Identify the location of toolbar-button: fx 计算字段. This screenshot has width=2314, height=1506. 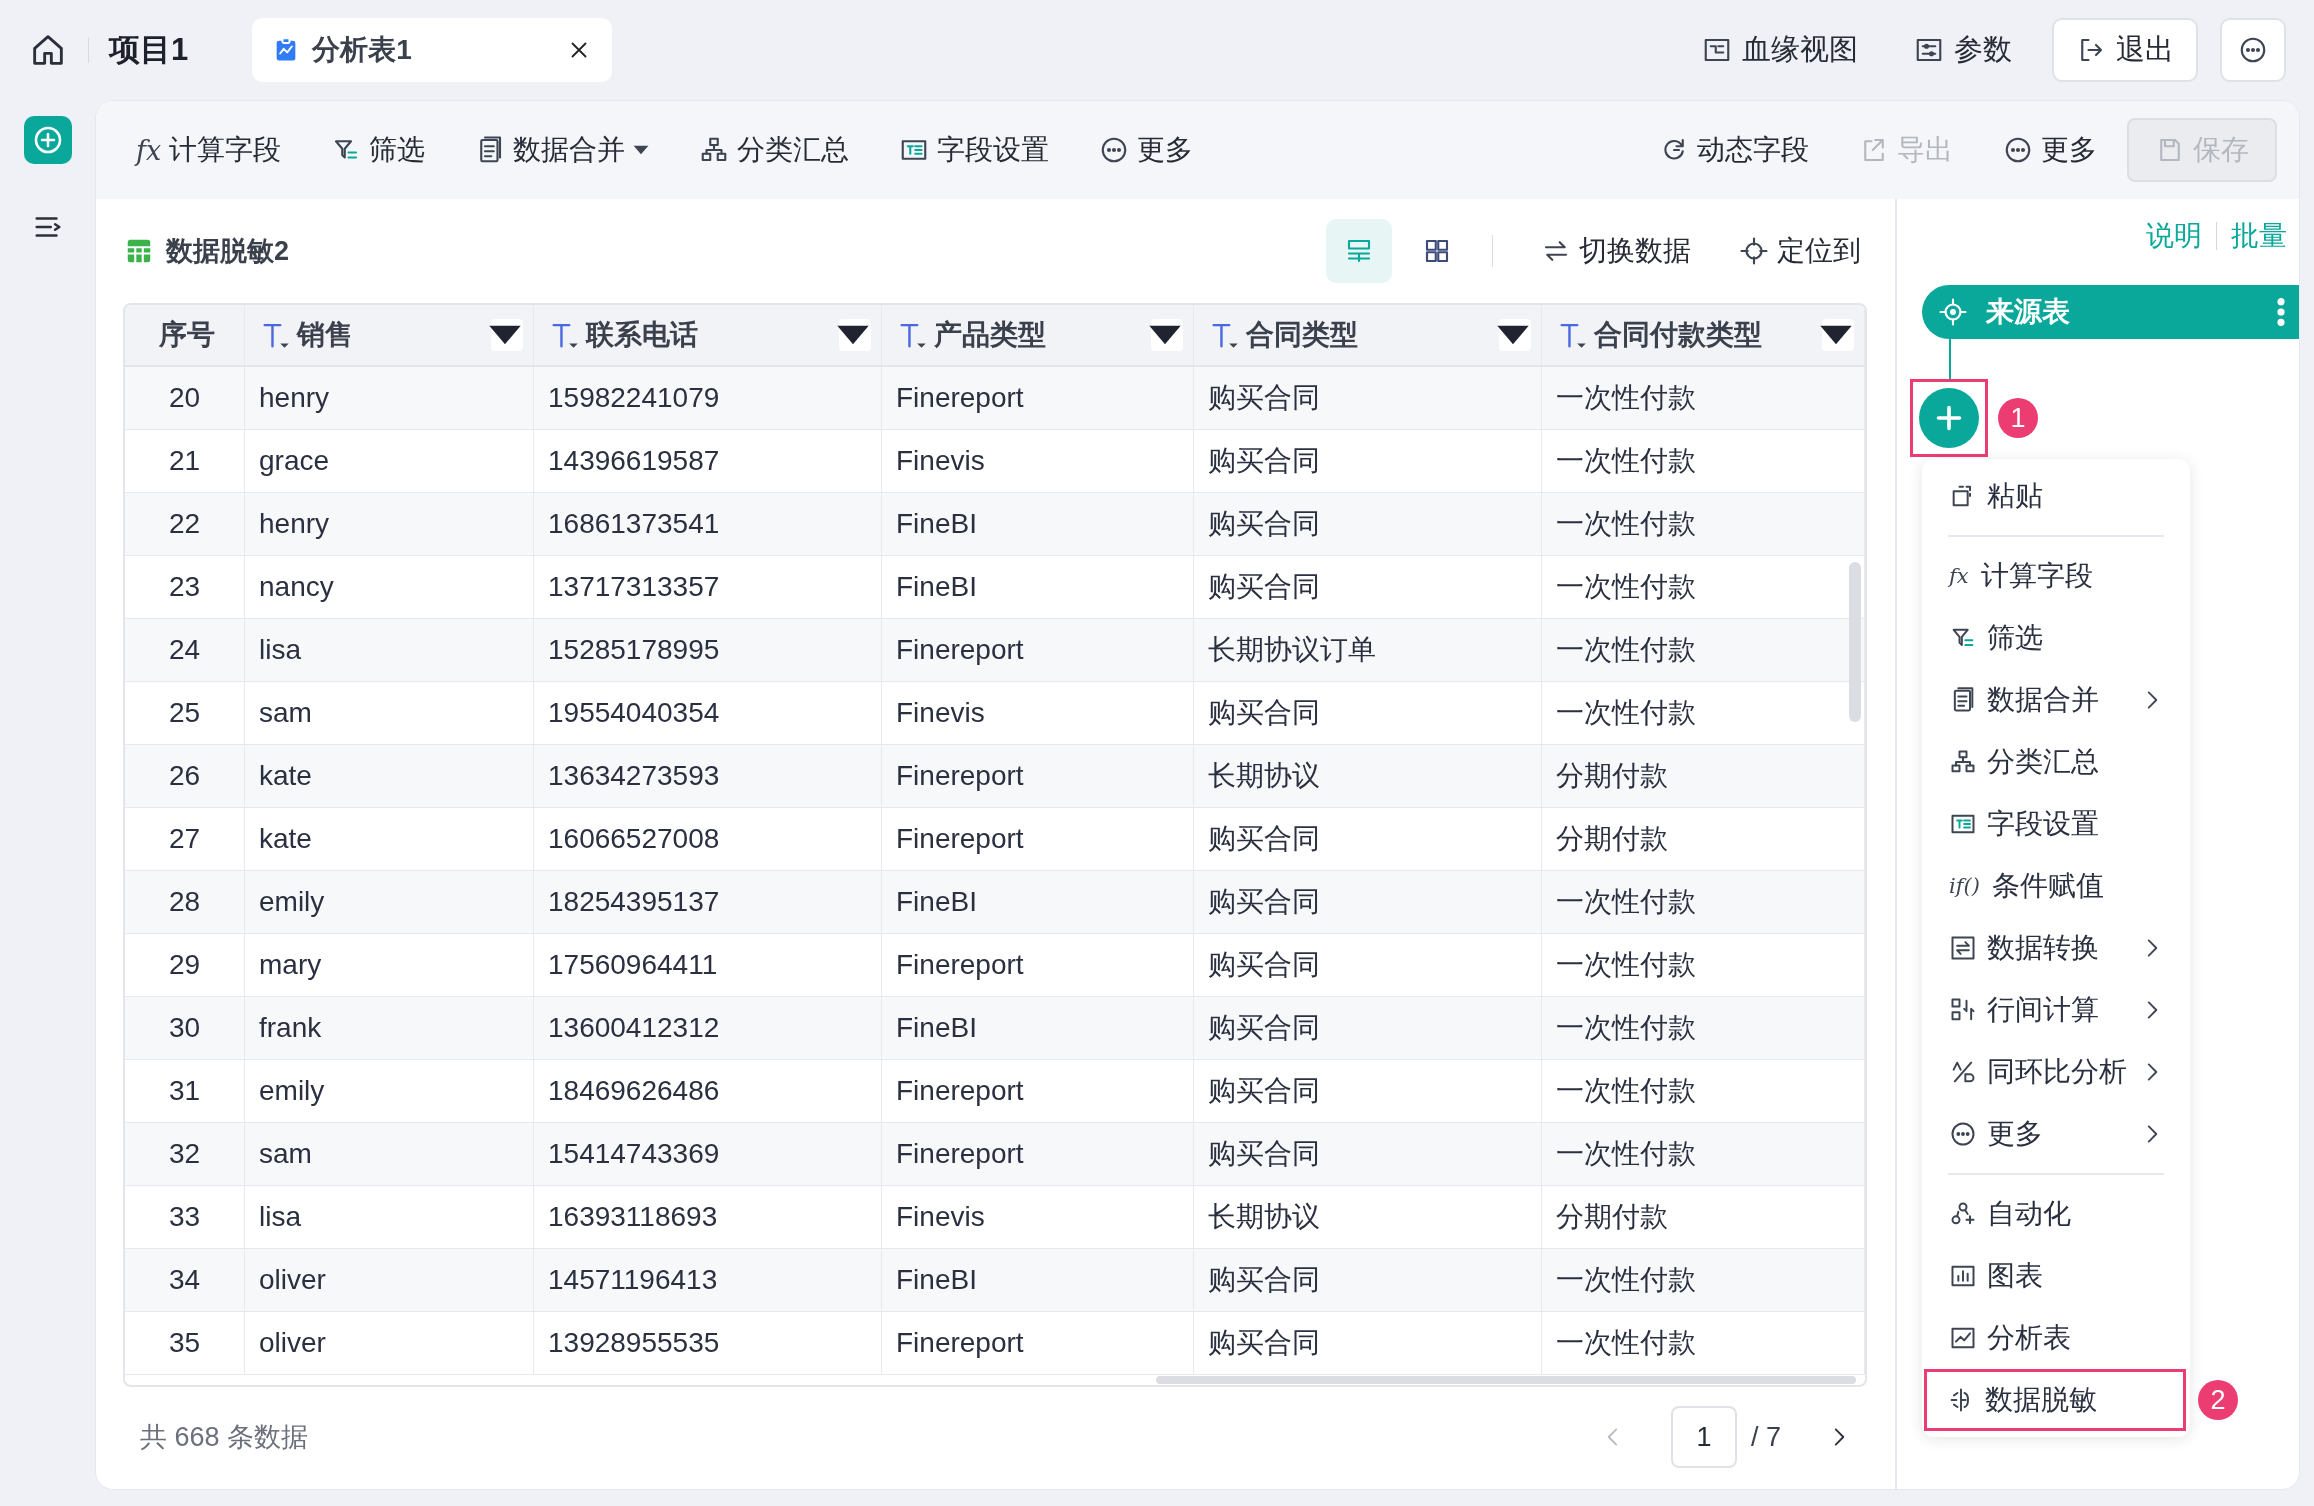
(209, 150).